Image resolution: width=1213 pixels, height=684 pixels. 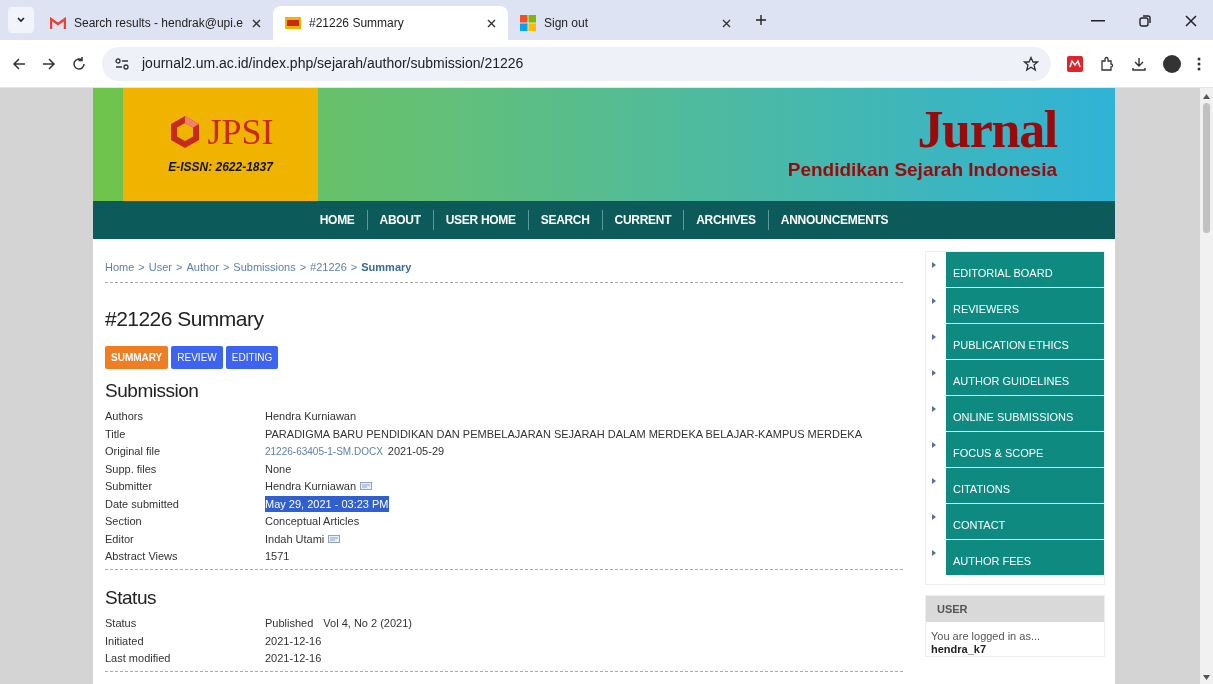 What do you see at coordinates (1206, 386) in the screenshot?
I see `scrollbar` at bounding box center [1206, 386].